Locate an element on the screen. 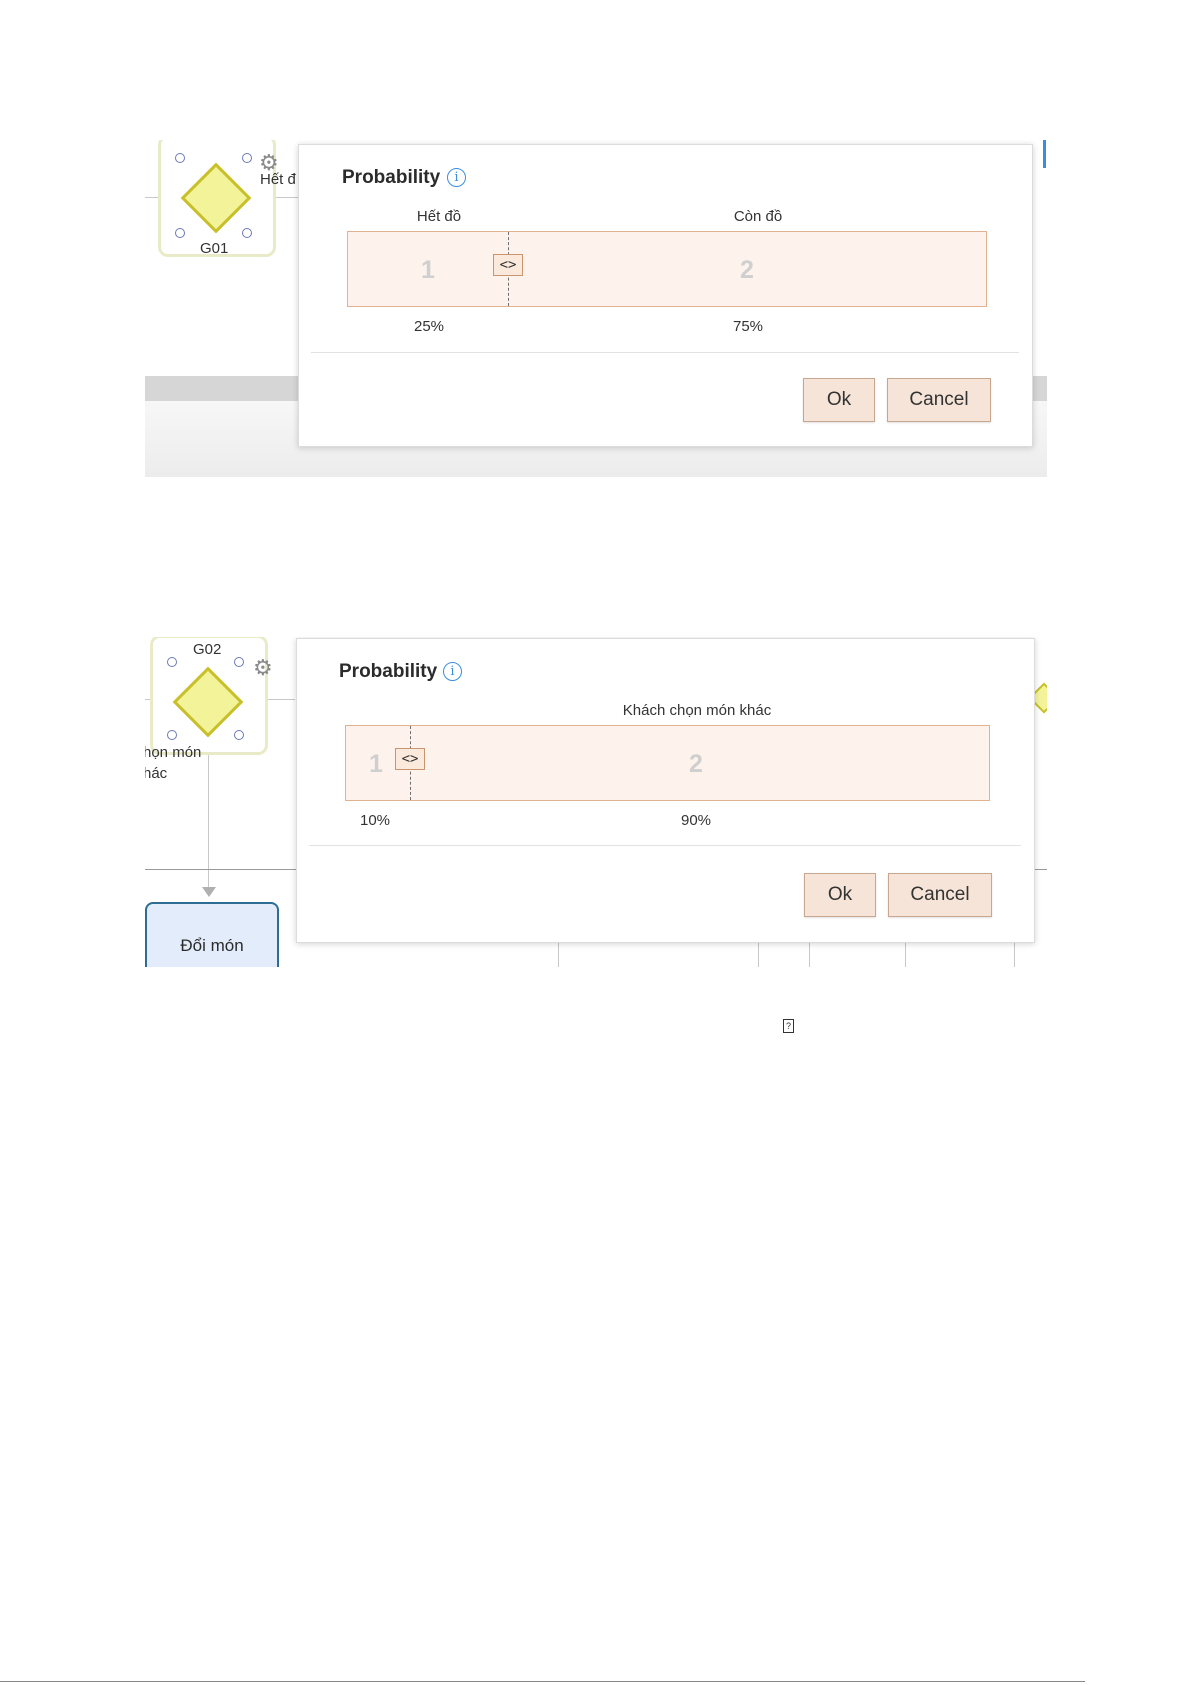  segment-2-label: Khách chọn món khác is located at coordinates (697, 710).